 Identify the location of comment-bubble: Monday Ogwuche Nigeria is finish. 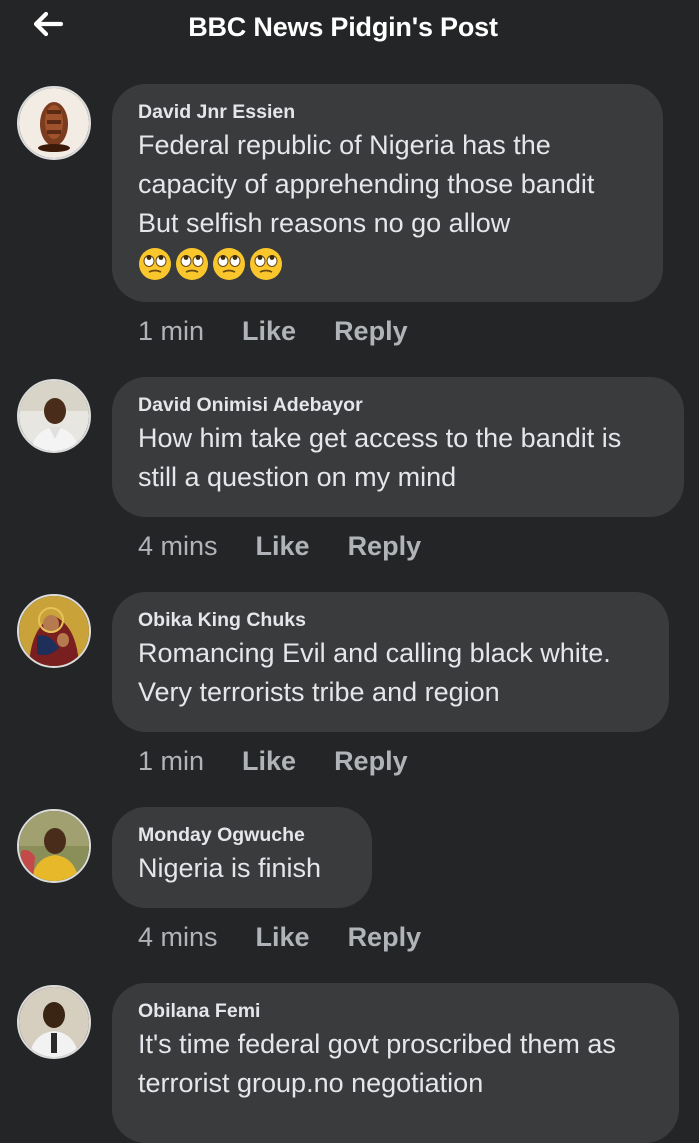
(242, 857).